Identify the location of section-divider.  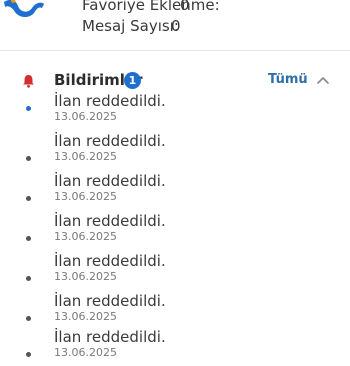
(175, 50).